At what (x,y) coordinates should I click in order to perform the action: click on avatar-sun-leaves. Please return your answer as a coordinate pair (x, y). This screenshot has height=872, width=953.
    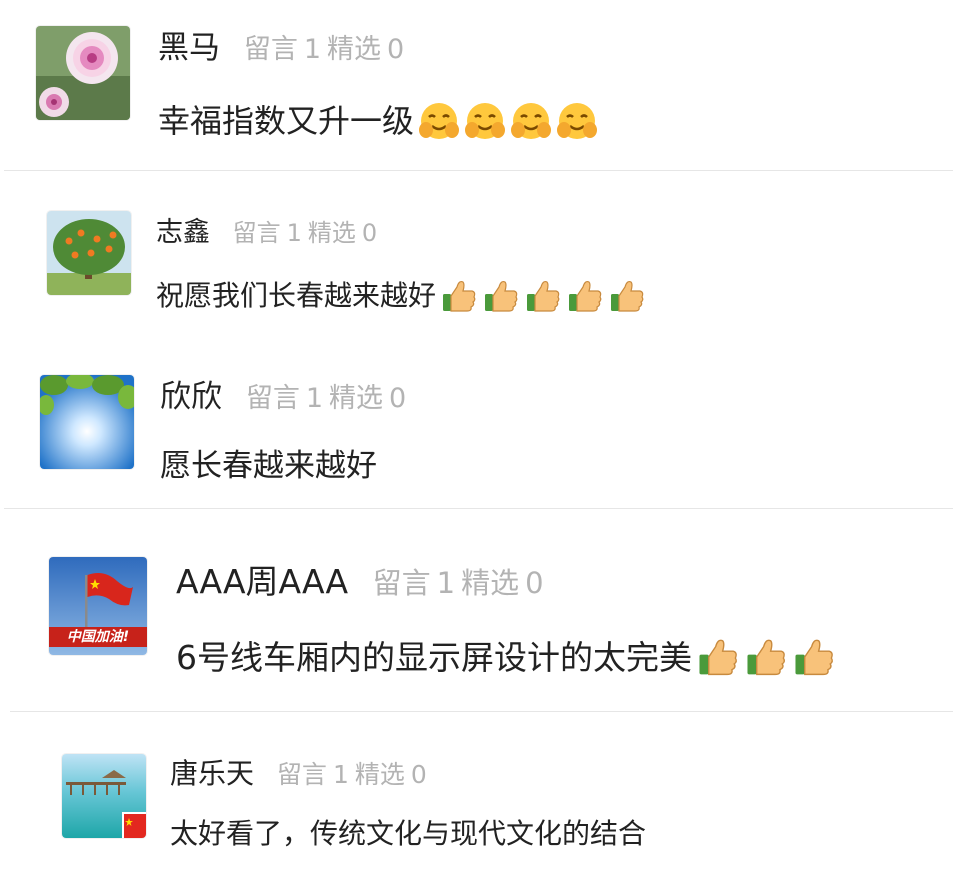
    Looking at the image, I should click on (87, 422).